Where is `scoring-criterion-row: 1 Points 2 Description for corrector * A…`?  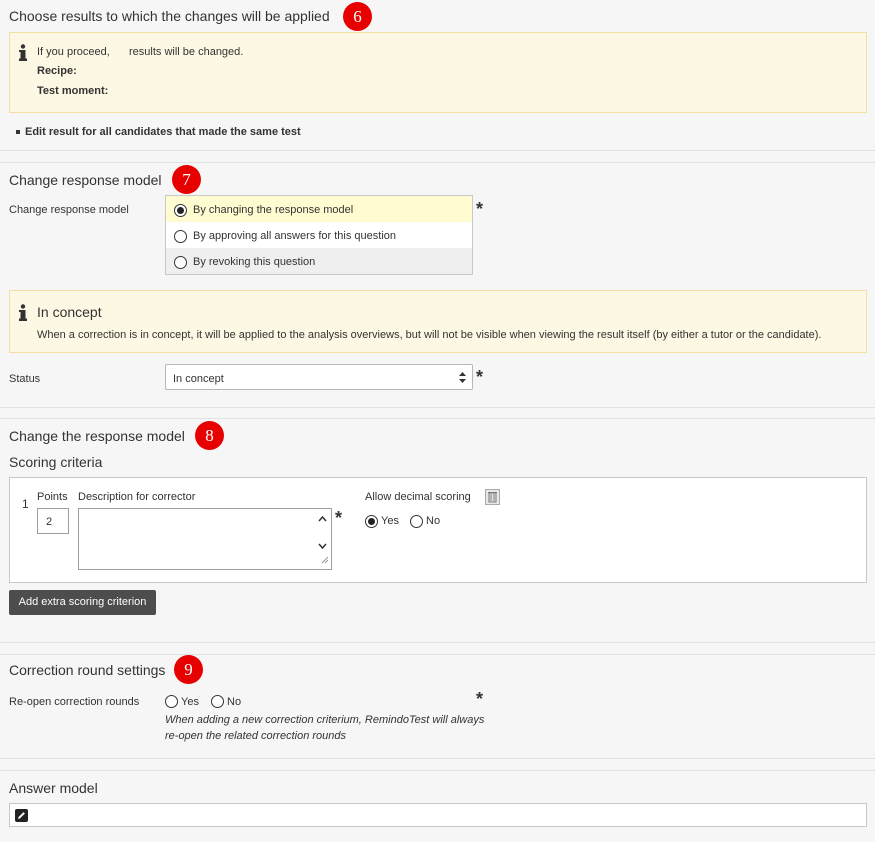 scoring-criterion-row: 1 Points 2 Description for corrector * A… is located at coordinates (438, 530).